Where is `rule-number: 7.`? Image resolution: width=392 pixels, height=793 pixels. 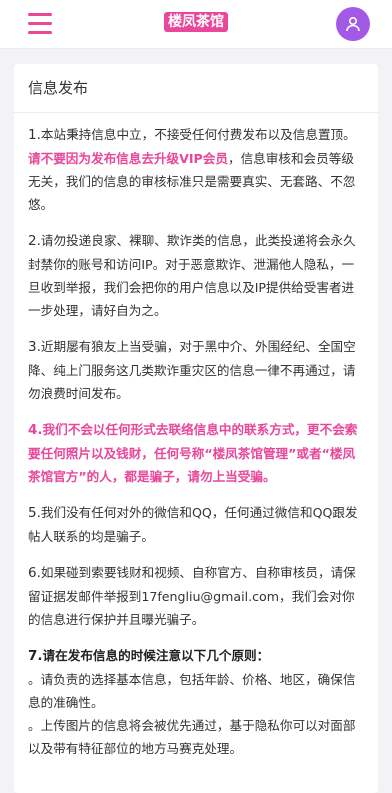 rule-number: 7. is located at coordinates (35, 656).